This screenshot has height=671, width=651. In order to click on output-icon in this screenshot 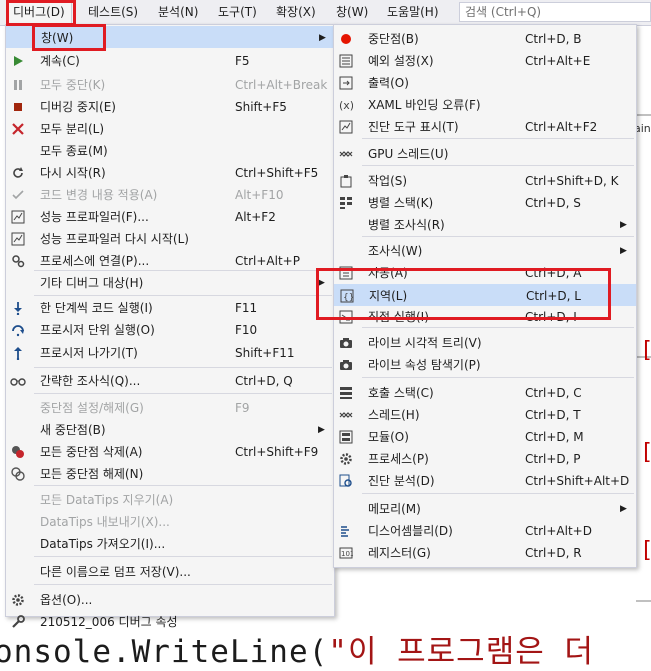, I will do `click(346, 83)`.